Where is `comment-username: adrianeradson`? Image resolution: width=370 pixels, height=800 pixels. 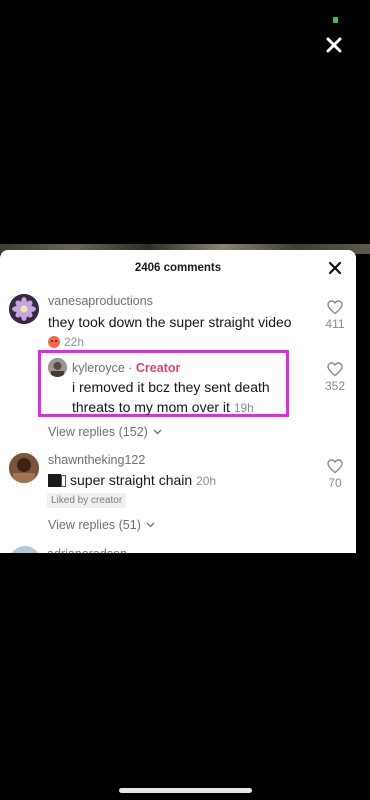
comment-username: adrianeradson is located at coordinates (87, 550).